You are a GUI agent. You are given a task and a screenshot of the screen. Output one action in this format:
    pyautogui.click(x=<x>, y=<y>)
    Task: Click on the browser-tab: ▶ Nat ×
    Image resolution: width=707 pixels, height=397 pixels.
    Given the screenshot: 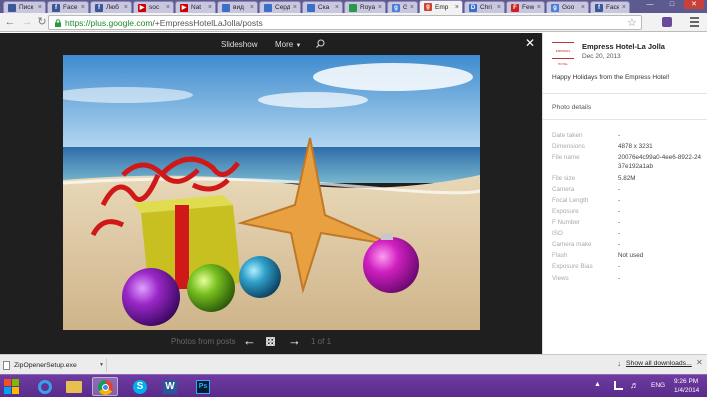 What is the action you would take?
    pyautogui.click(x=195, y=7)
    